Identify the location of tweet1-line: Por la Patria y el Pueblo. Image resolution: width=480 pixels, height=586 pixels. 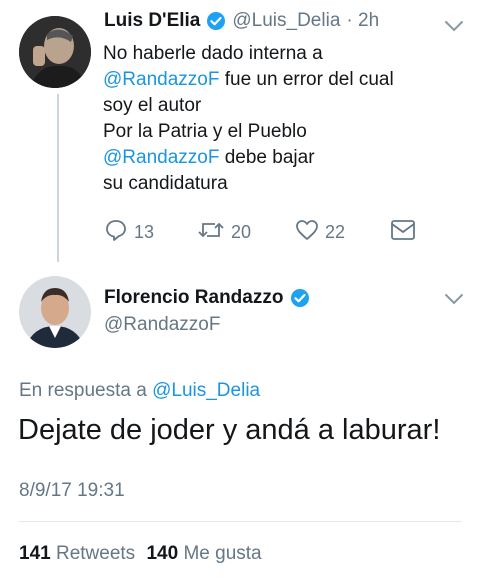
(205, 131).